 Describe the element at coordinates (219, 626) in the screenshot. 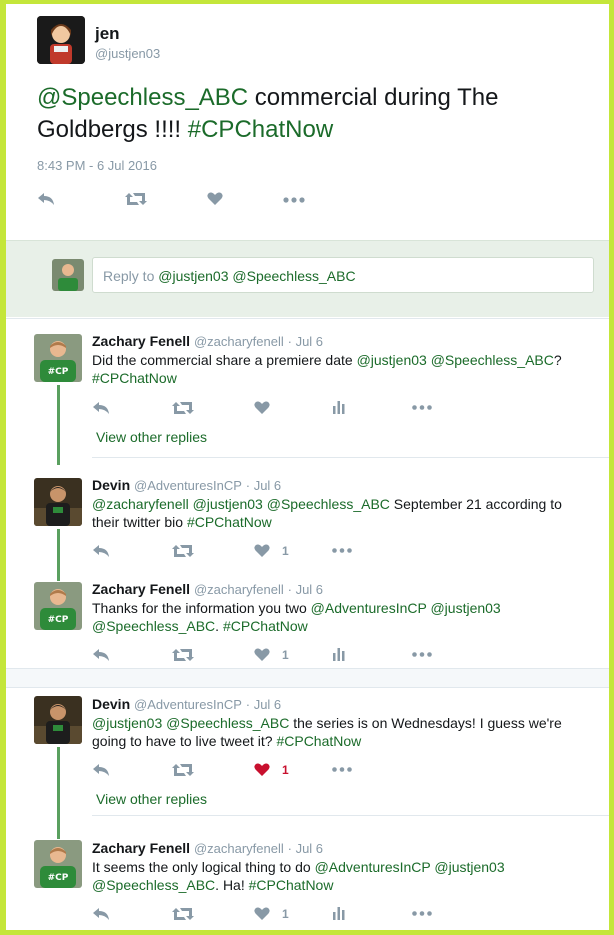

I see `reply-text-body: .` at that location.